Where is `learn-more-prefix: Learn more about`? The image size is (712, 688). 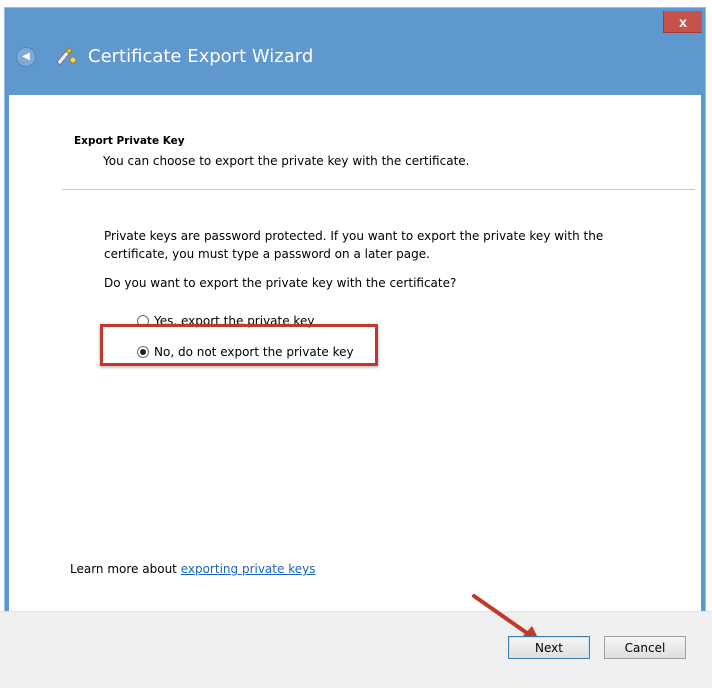 learn-more-prefix: Learn more about is located at coordinates (125, 569).